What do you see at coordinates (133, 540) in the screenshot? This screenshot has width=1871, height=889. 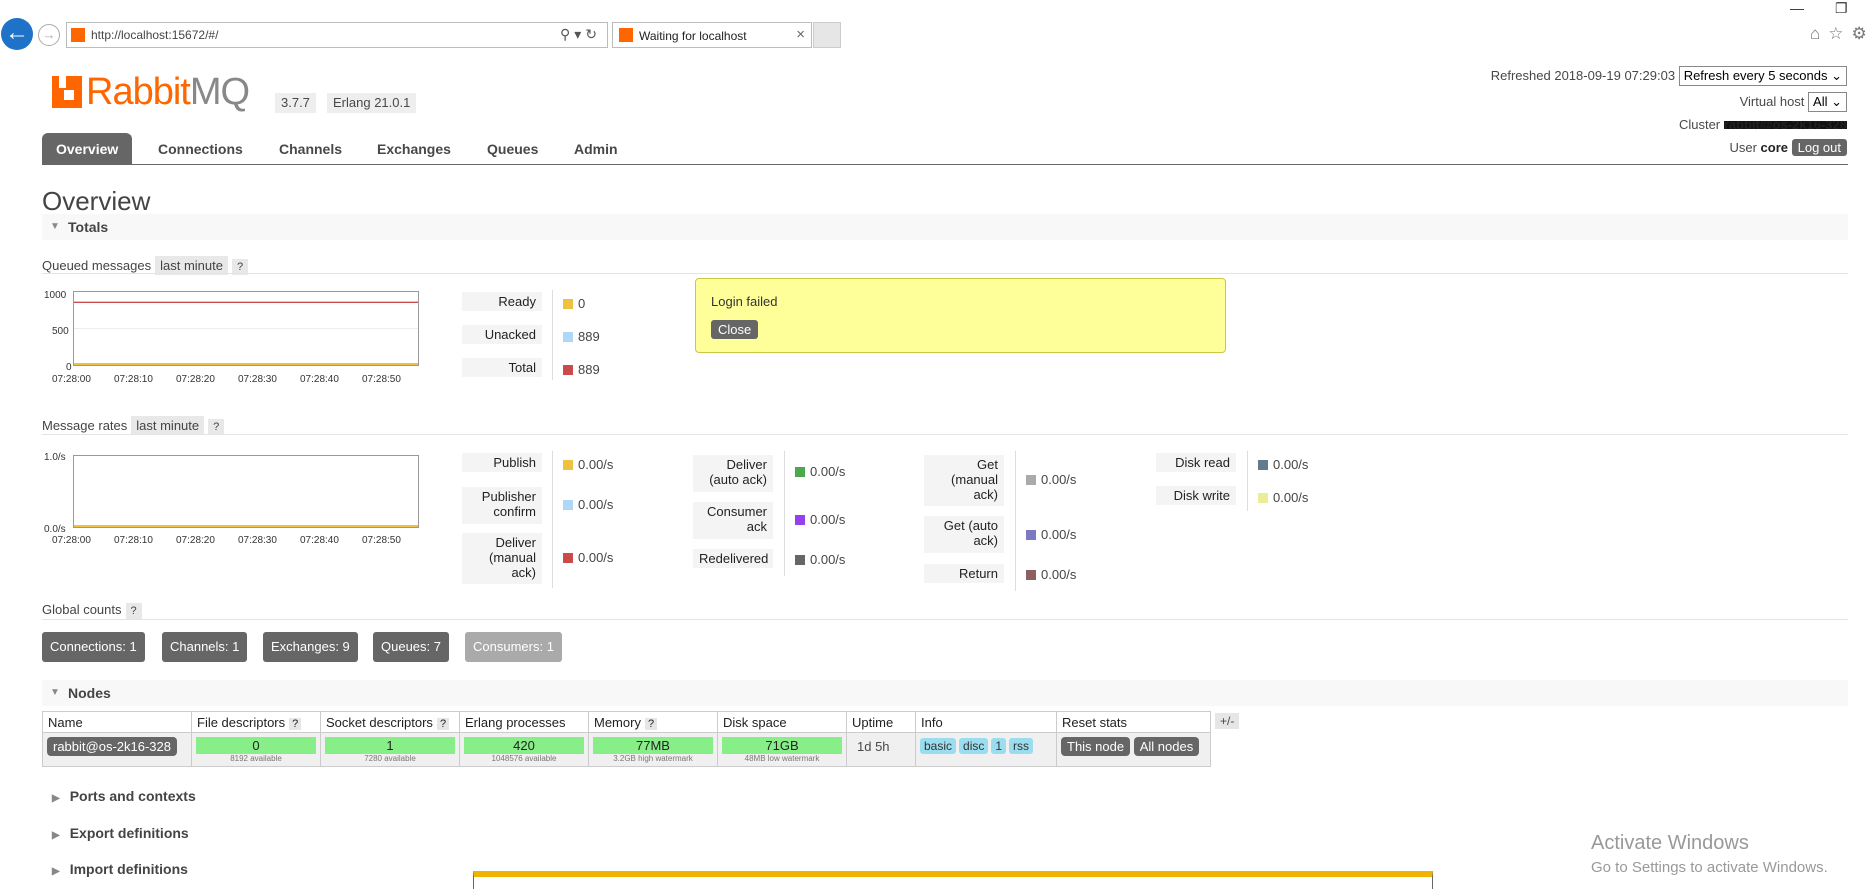 I see `x-tick: 07:28:10` at bounding box center [133, 540].